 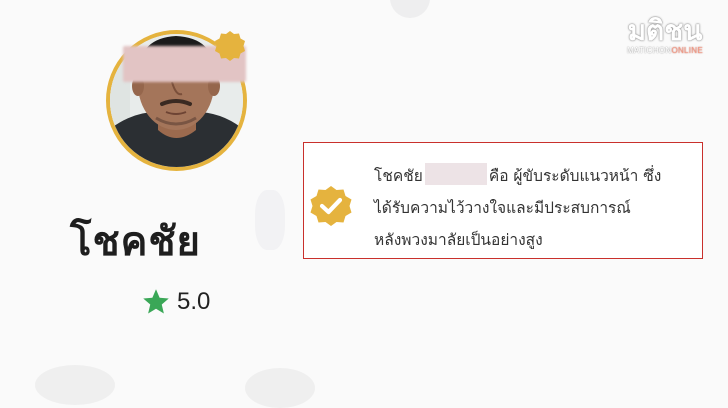 I want to click on driver-name: โชคชัย, so click(x=135, y=242).